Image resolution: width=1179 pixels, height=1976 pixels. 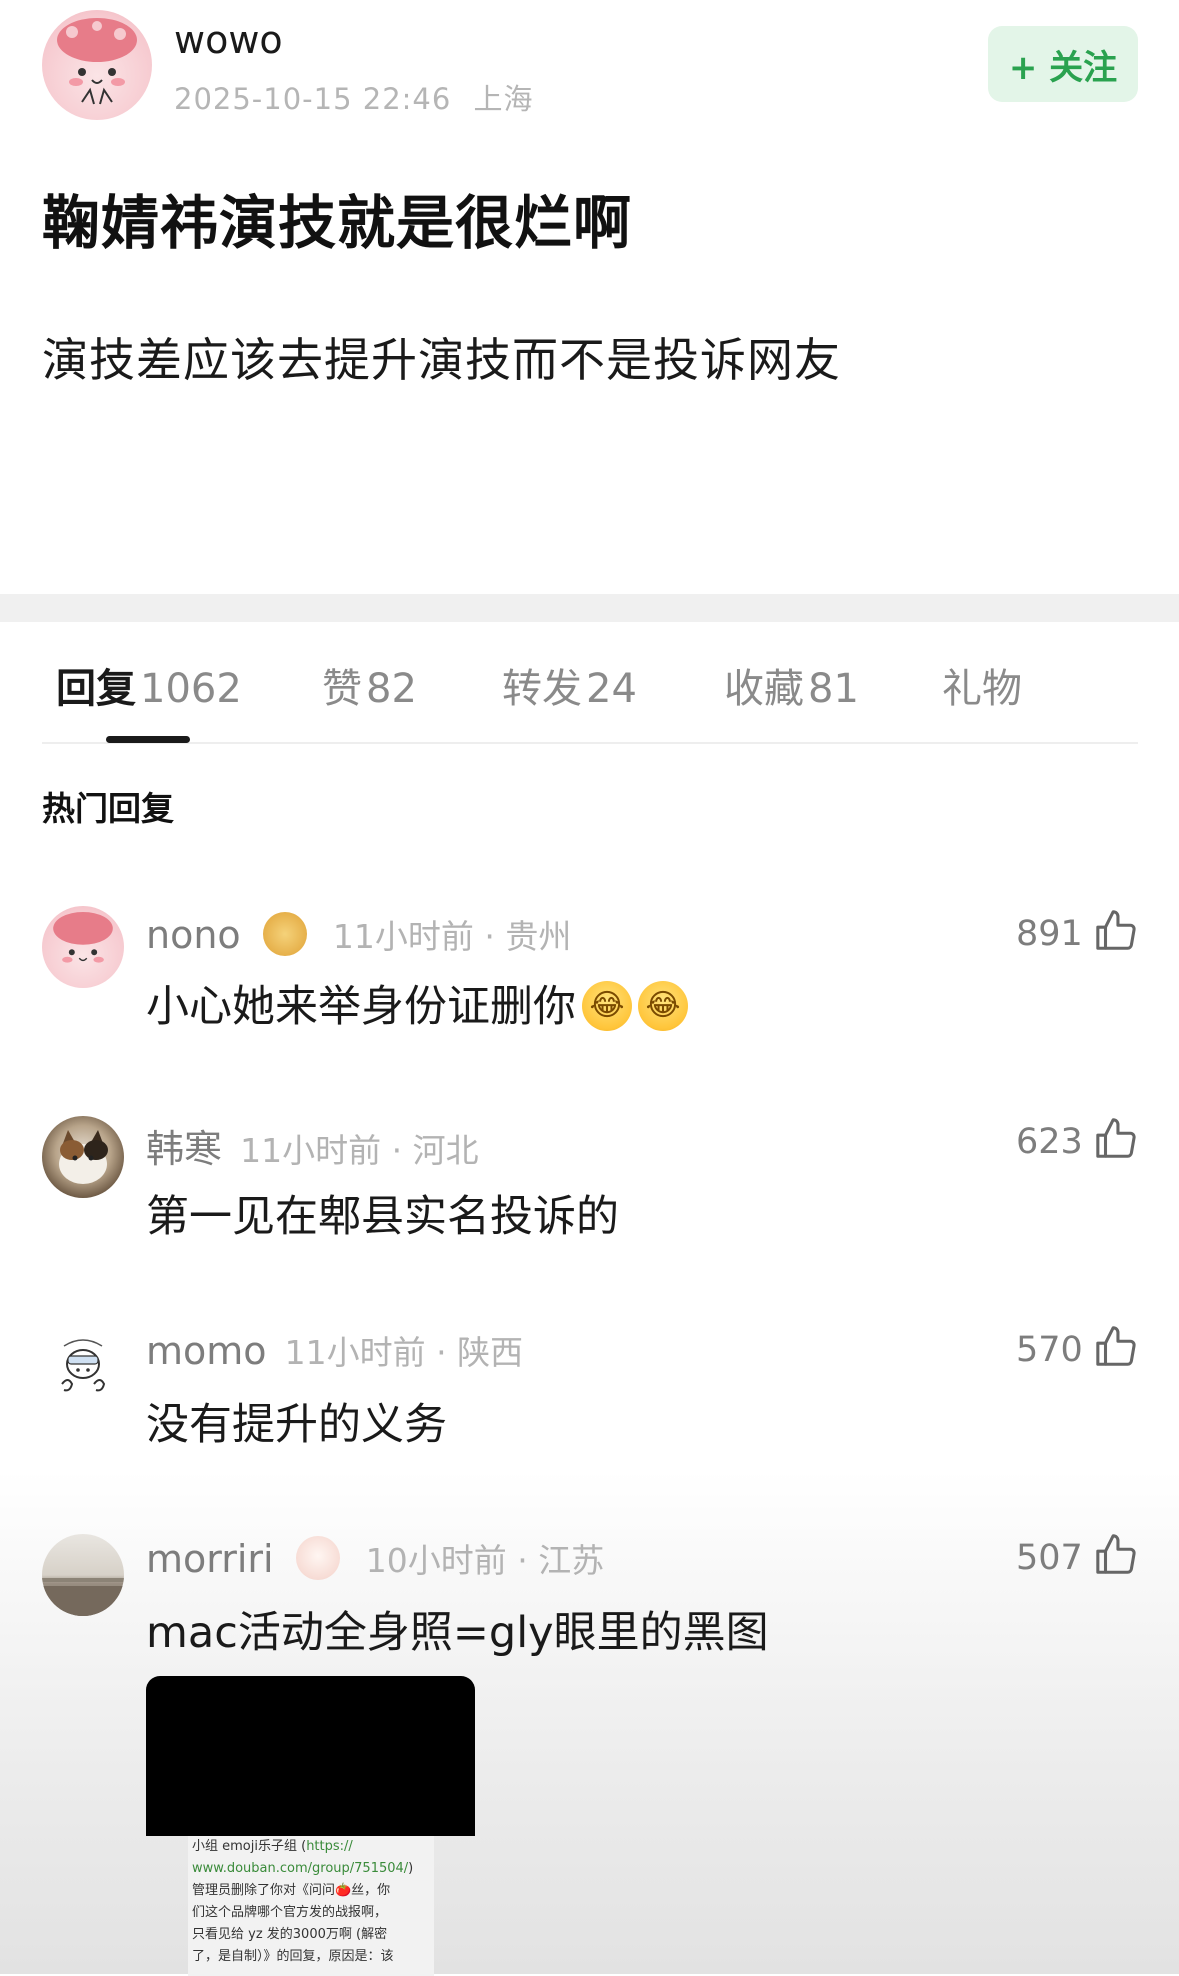 I want to click on comment-username: nono, so click(x=193, y=935).